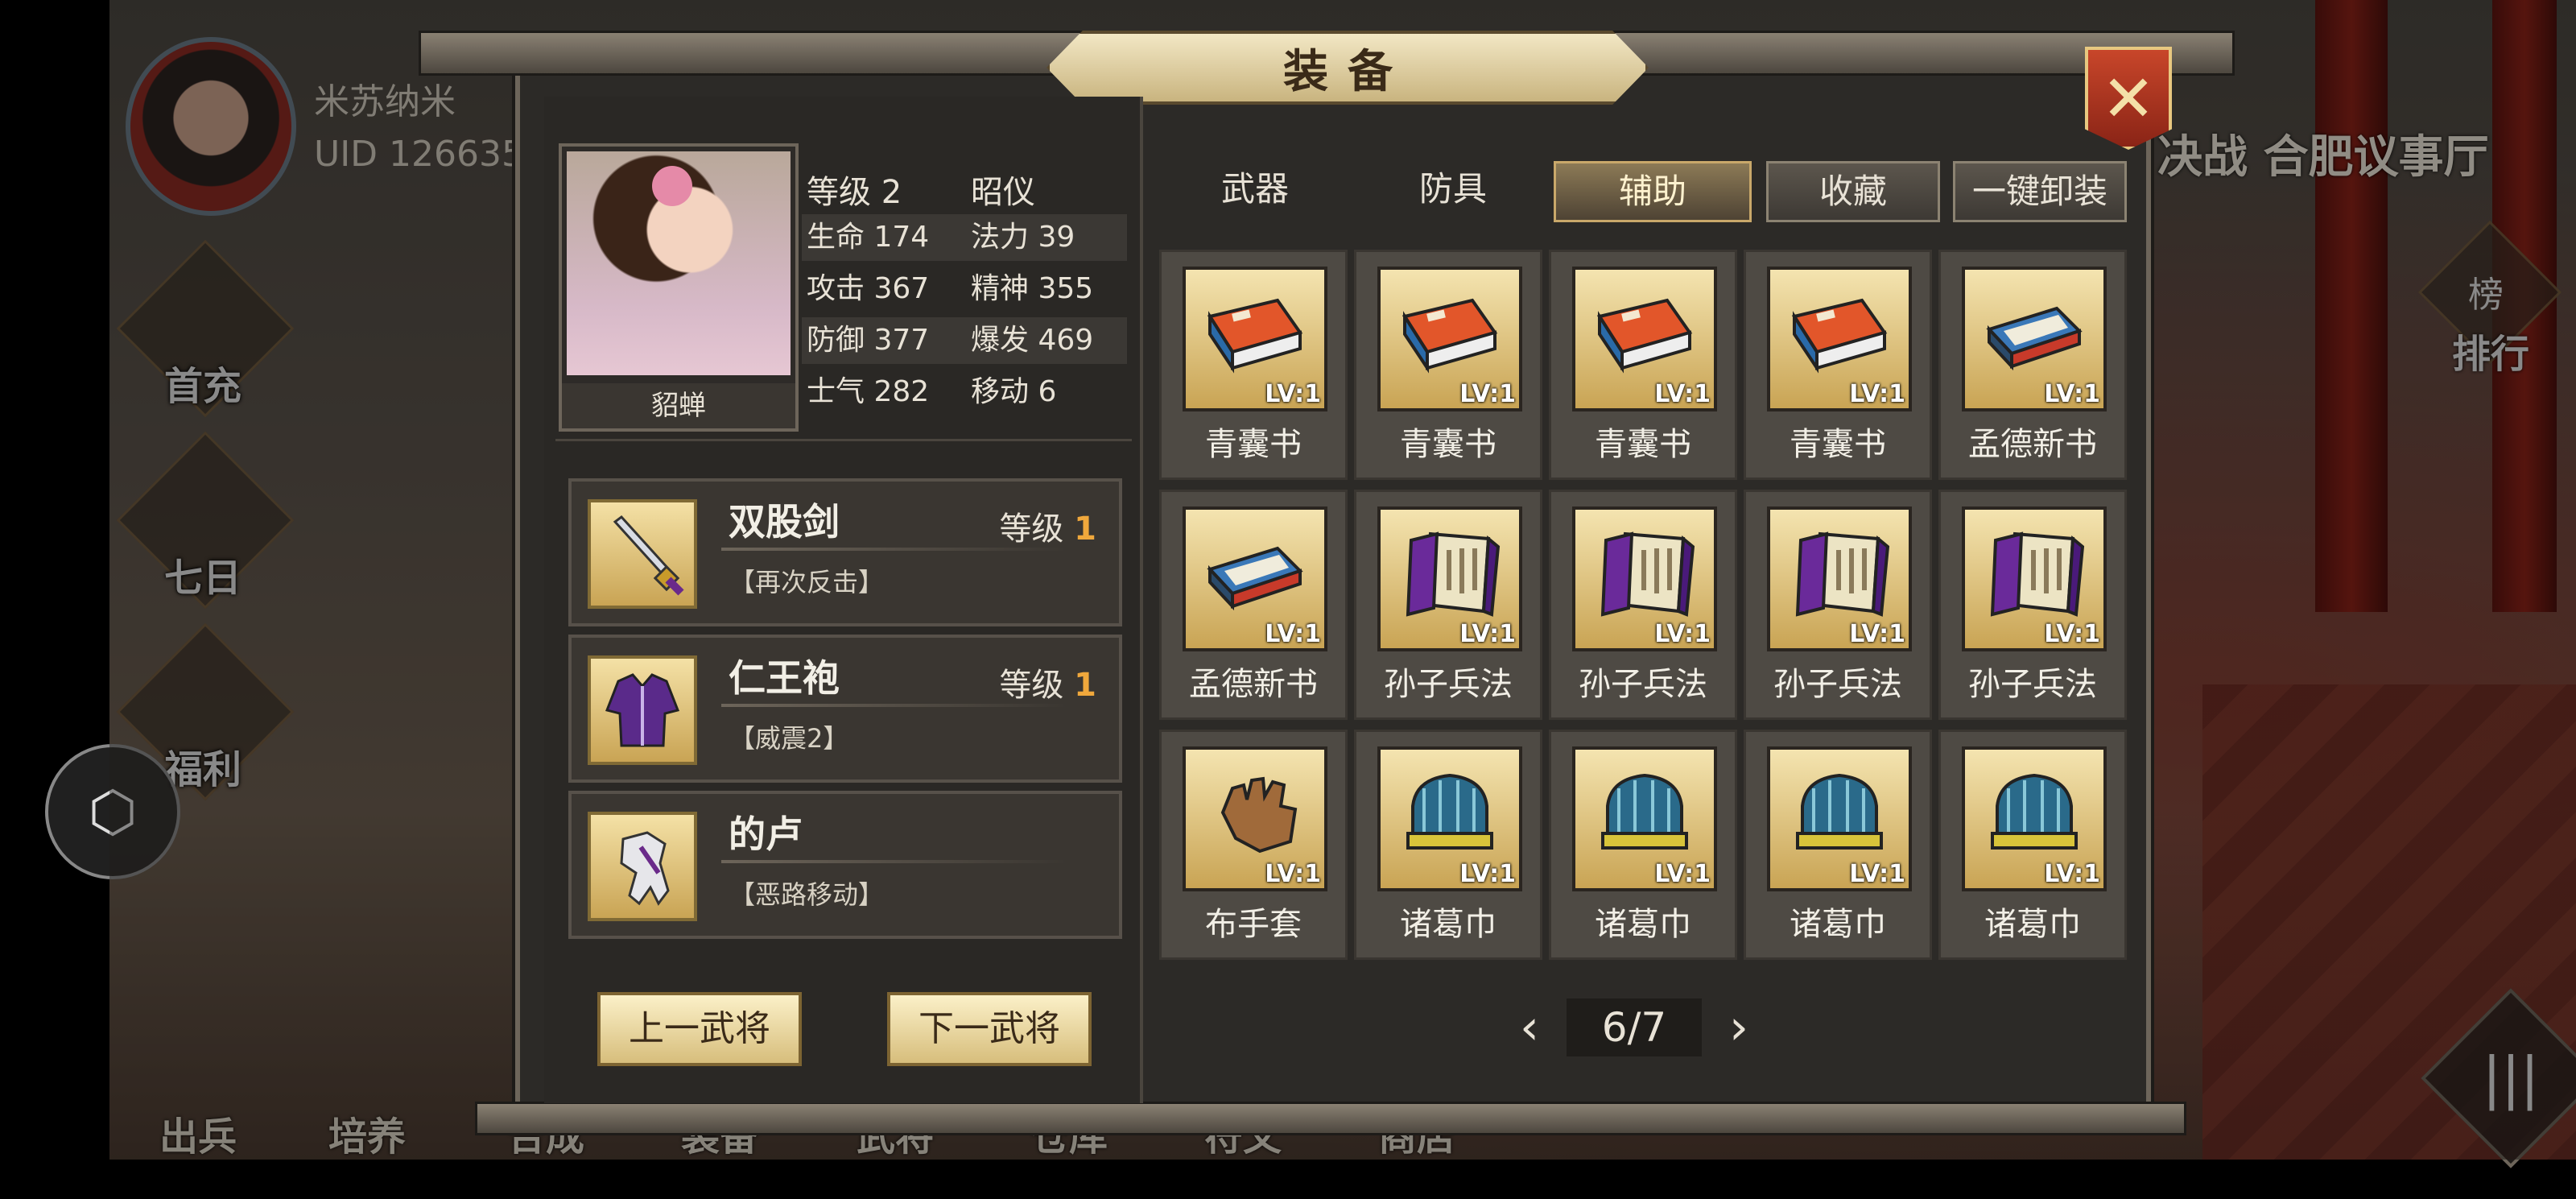 The height and width of the screenshot is (1199, 2576). I want to click on tab-armor: 防具, so click(1453, 189).